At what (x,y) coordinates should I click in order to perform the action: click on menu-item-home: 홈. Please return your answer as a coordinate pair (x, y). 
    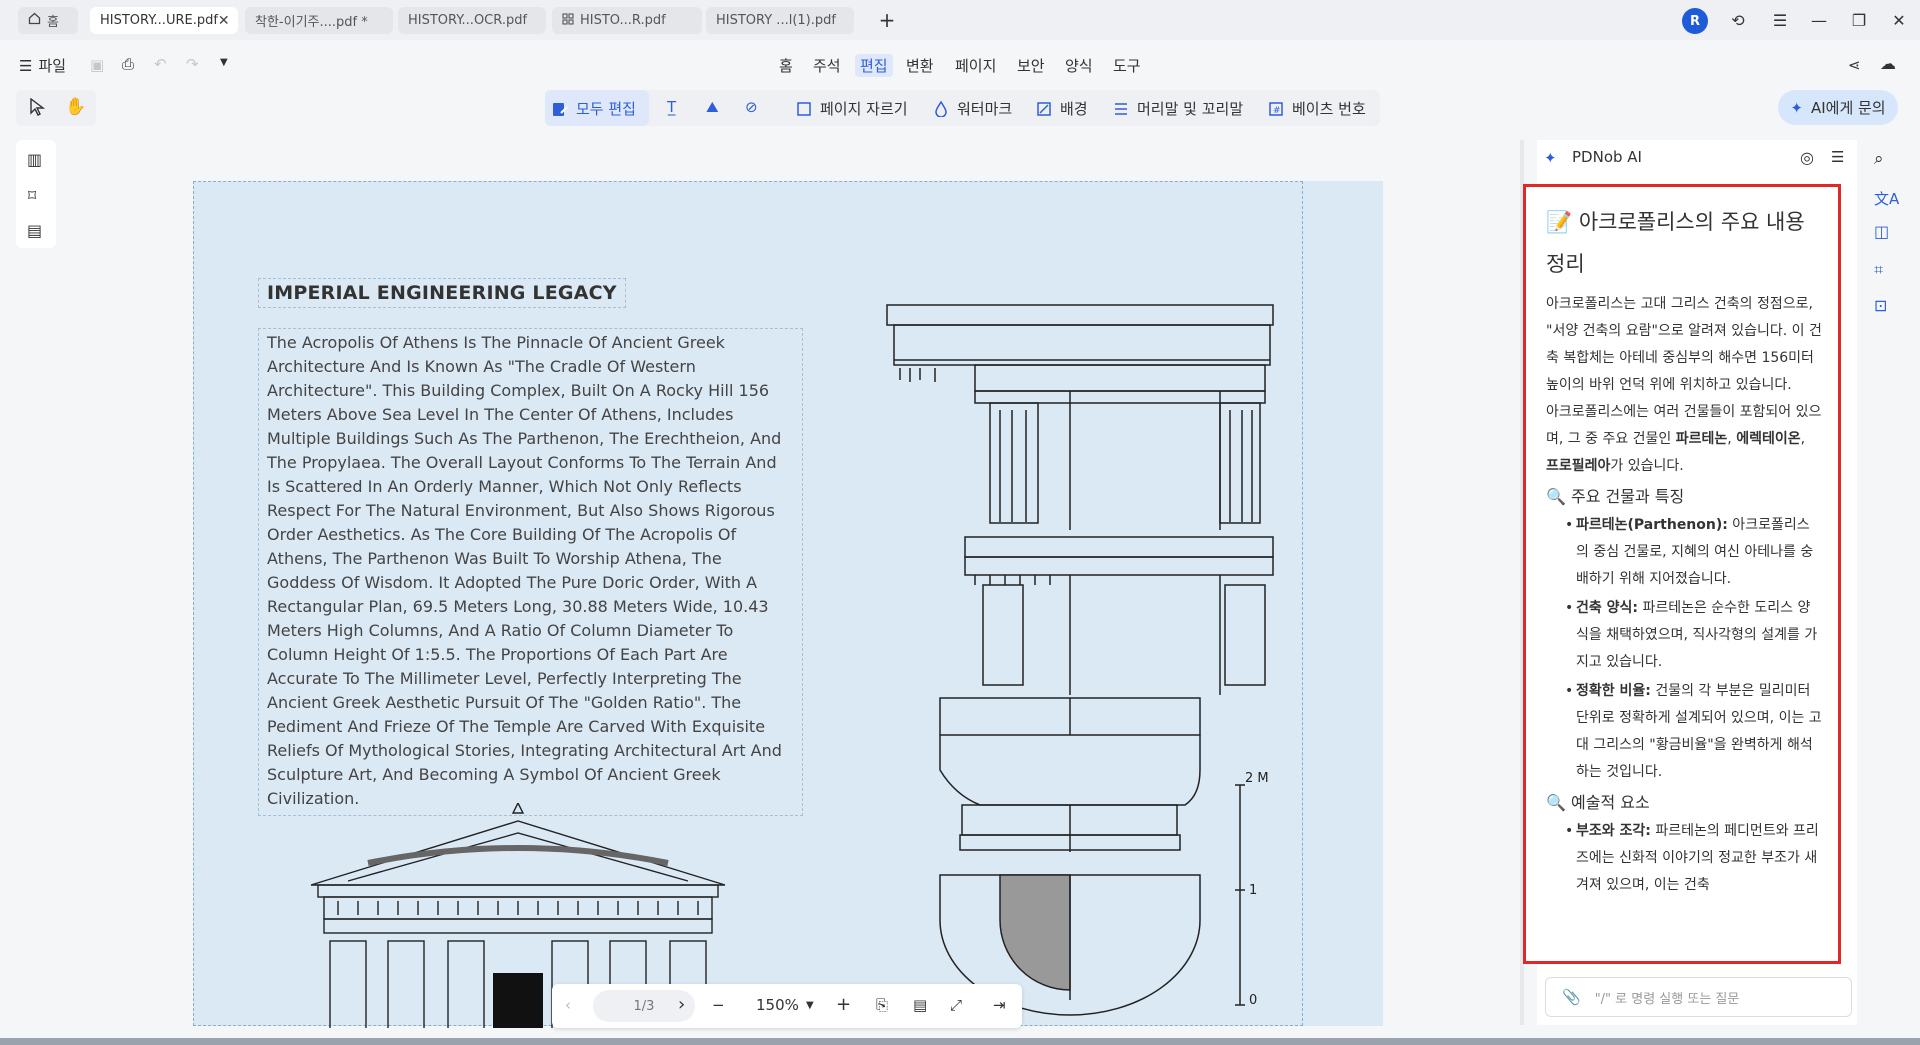
    Looking at the image, I should click on (786, 65).